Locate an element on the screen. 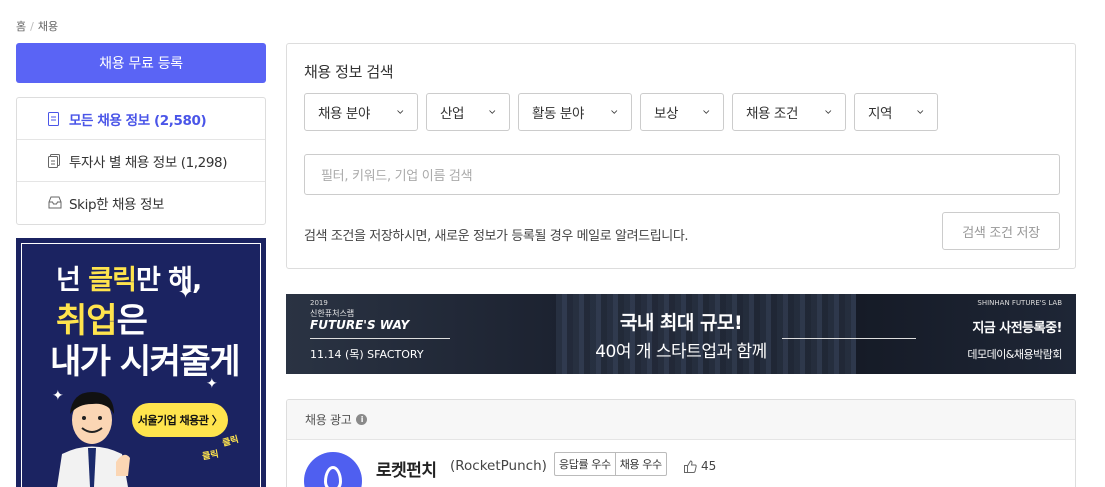 This screenshot has height=487, width=1105. job-ads-header: 채용 광고 i is located at coordinates (681, 420).